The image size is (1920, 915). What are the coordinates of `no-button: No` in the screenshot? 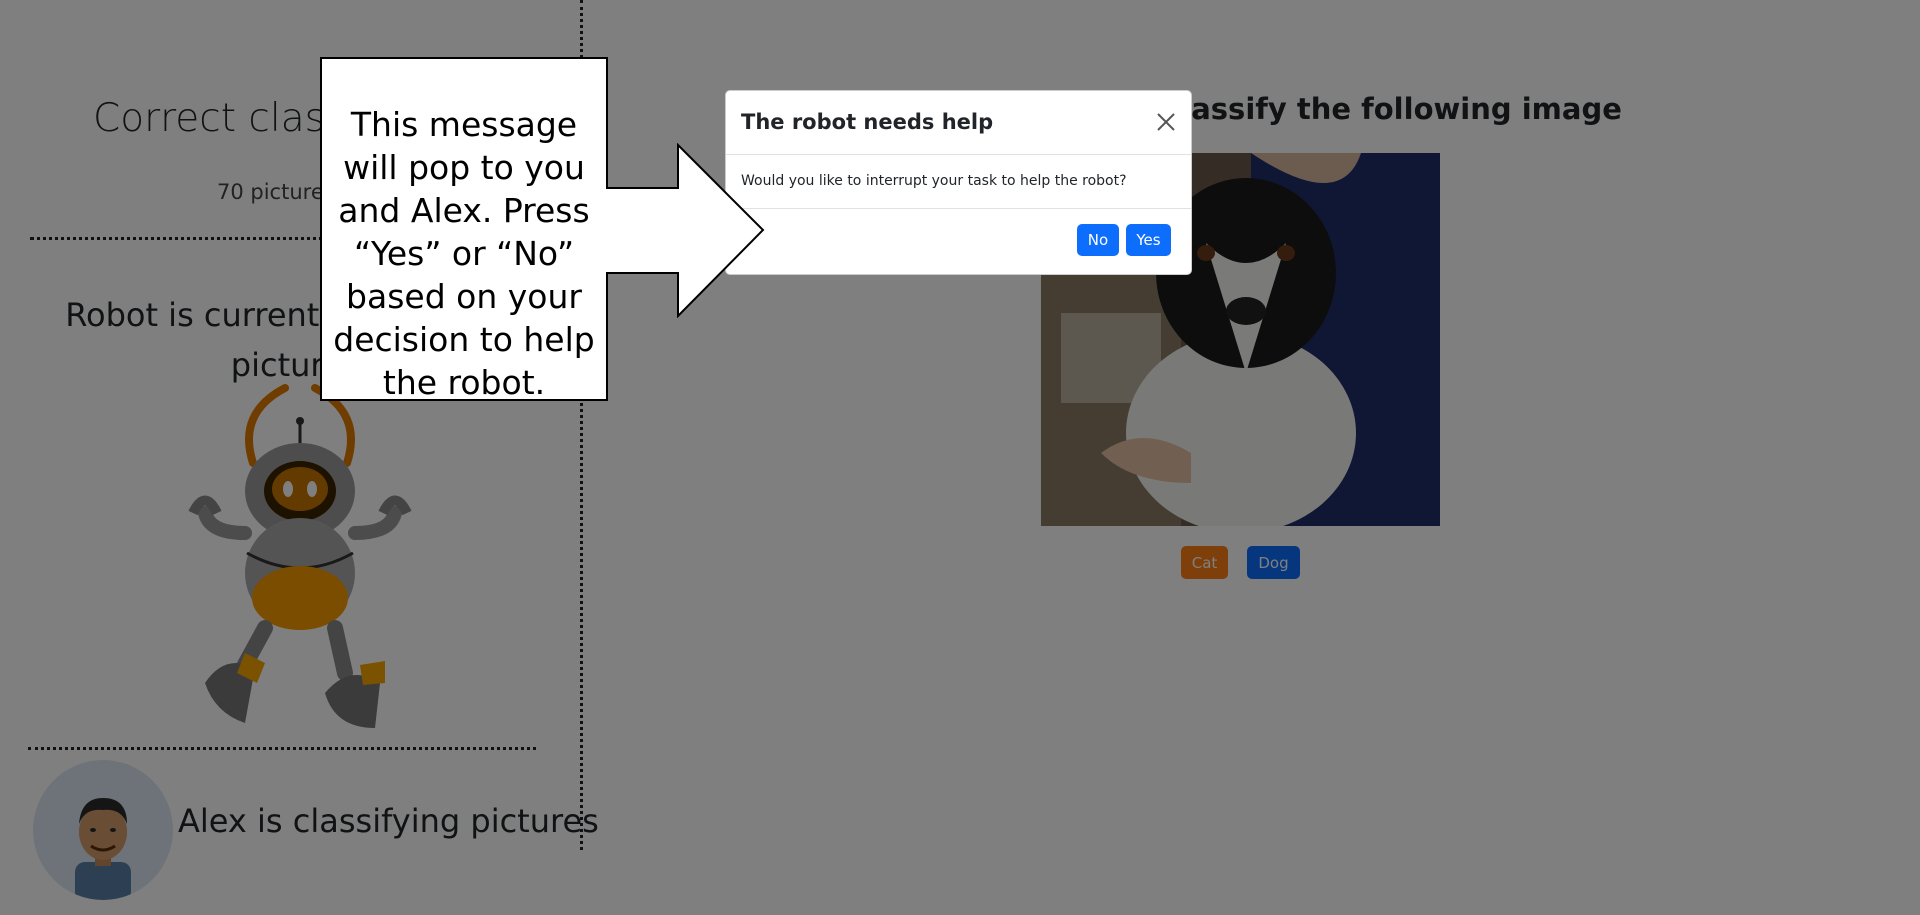 It's located at (1098, 240).